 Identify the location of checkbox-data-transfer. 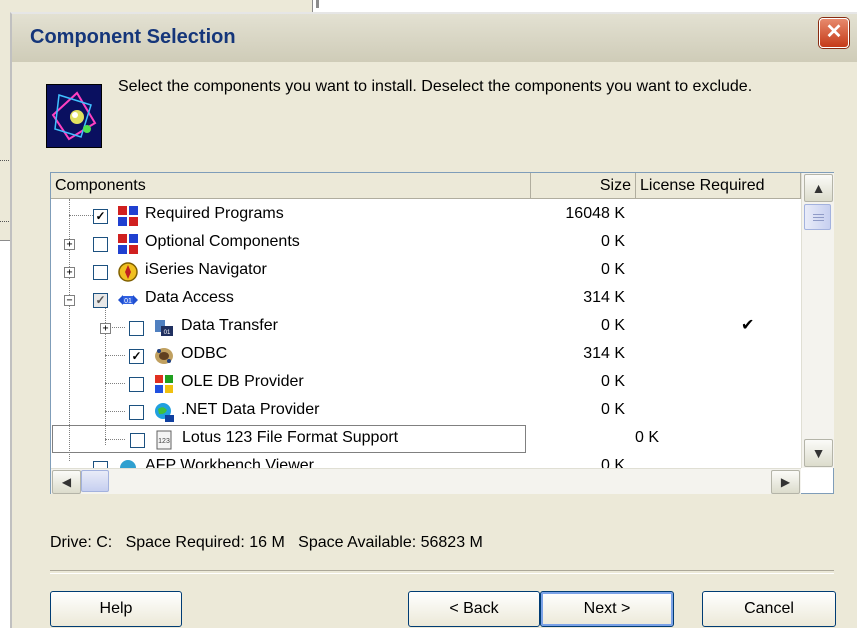
(136, 328).